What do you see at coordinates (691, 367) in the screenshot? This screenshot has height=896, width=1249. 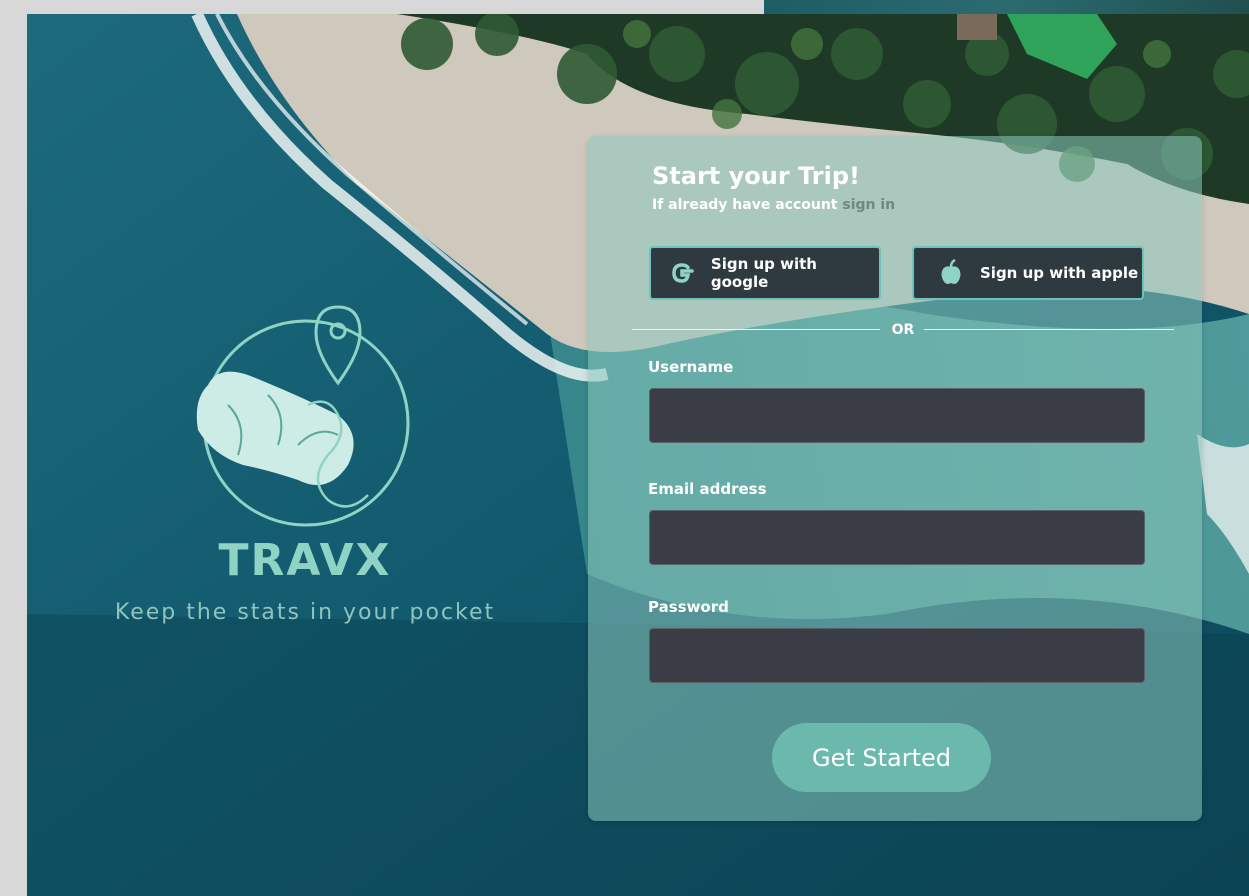 I see `username-label: Username` at bounding box center [691, 367].